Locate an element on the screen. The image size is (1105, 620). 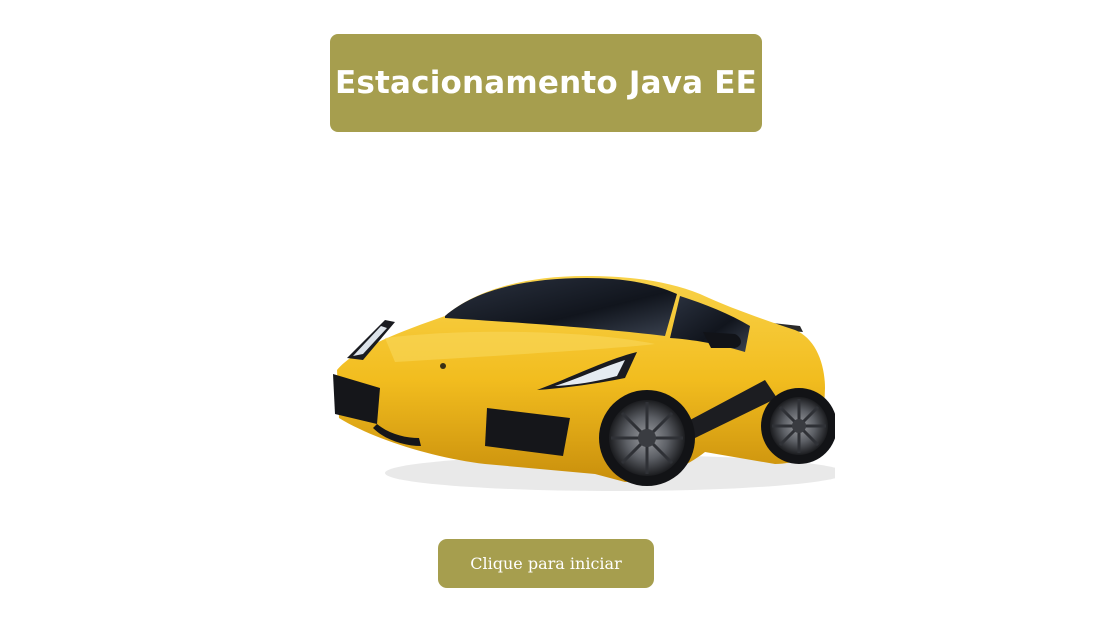
page-title: Estacionamento Java EE is located at coordinates (546, 83).